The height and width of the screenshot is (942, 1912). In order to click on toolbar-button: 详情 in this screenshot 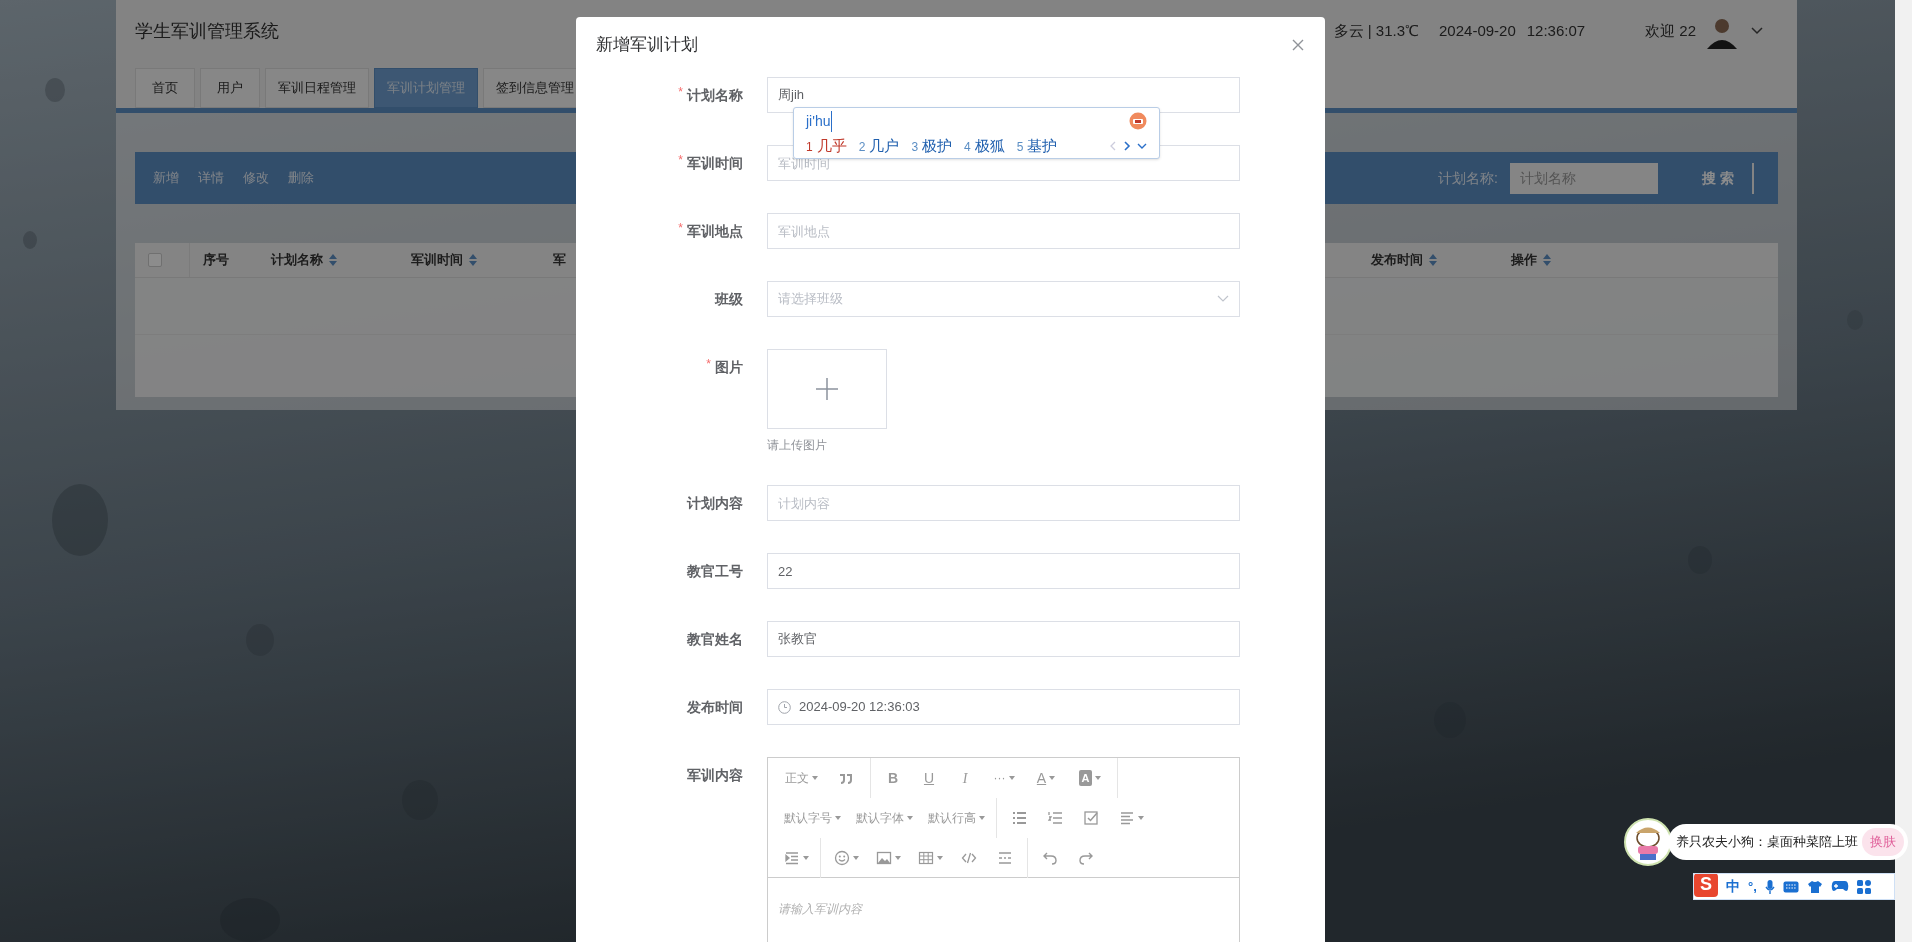, I will do `click(211, 178)`.